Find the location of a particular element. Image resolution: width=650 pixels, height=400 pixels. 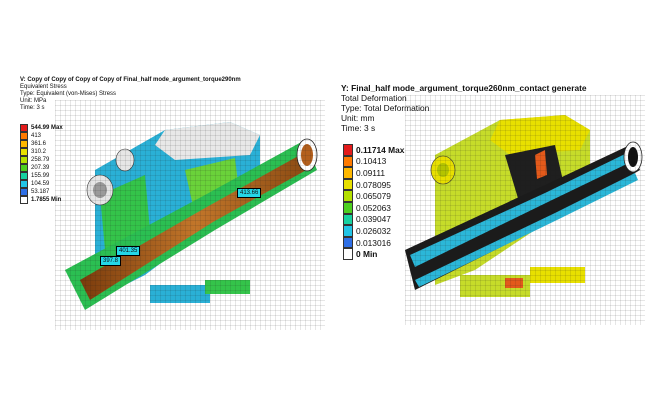

legend-value: 413 is located at coordinates (36, 136).